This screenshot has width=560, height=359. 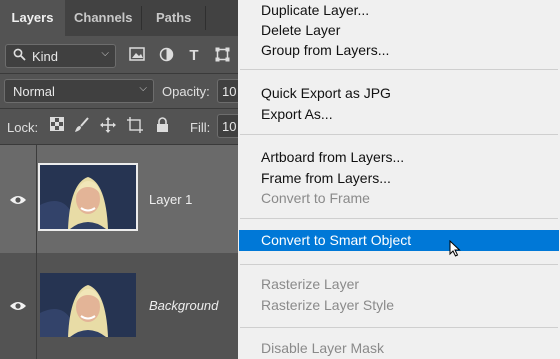 I want to click on lock-artboard-icon, so click(x=135, y=126).